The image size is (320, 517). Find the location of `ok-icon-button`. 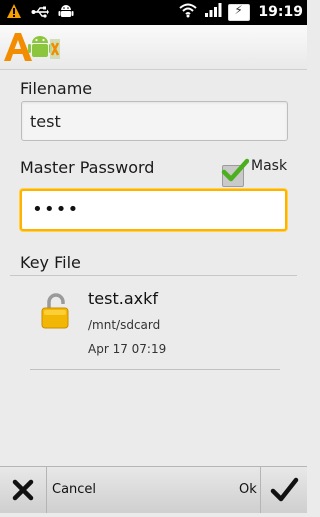

ok-icon-button is located at coordinates (283, 490).